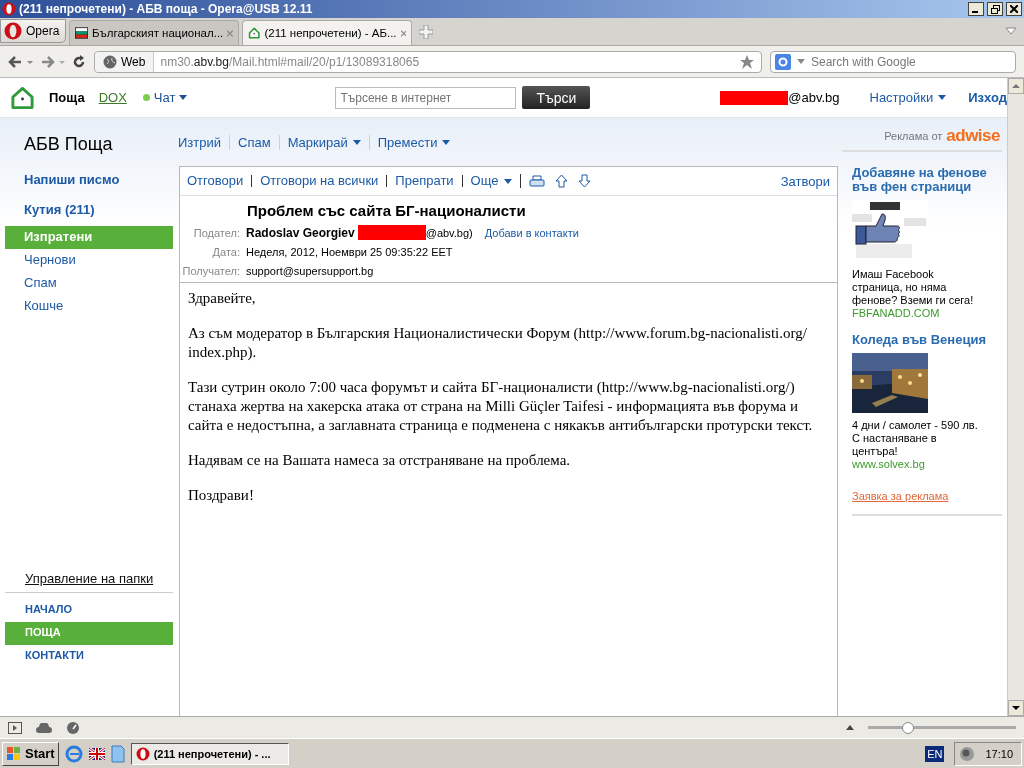 The image size is (1024, 768). What do you see at coordinates (927, 340) in the screenshot?
I see `ad-title: Коледа във Венеция` at bounding box center [927, 340].